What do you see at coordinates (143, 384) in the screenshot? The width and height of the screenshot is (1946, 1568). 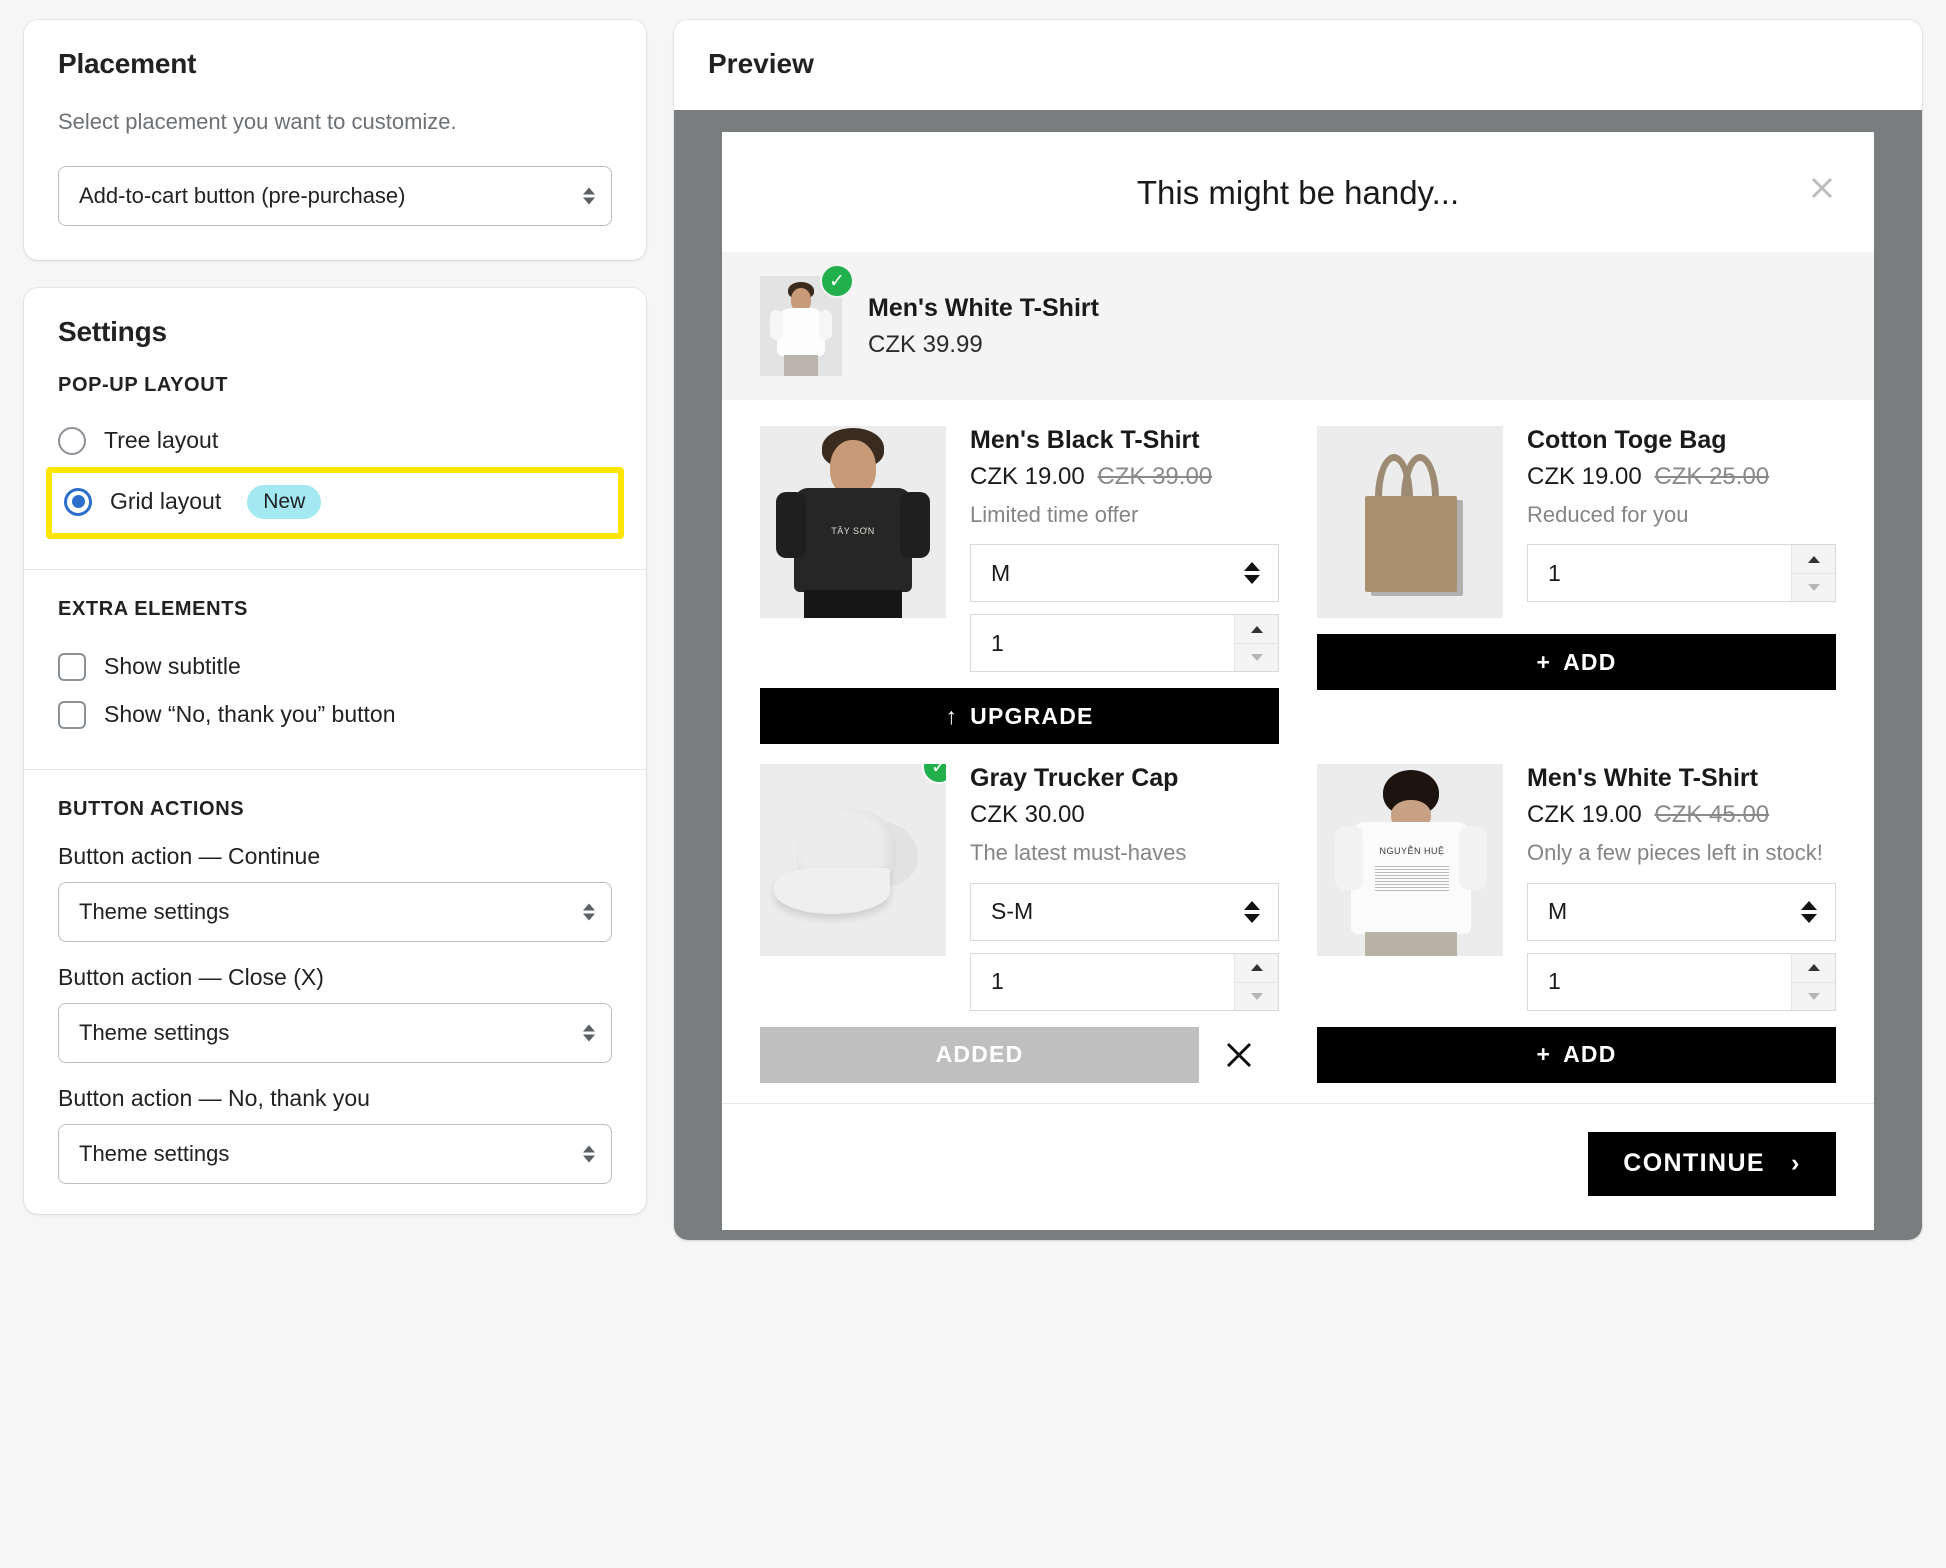 I see `popup-layout-label: POP-UP LAYOUT` at bounding box center [143, 384].